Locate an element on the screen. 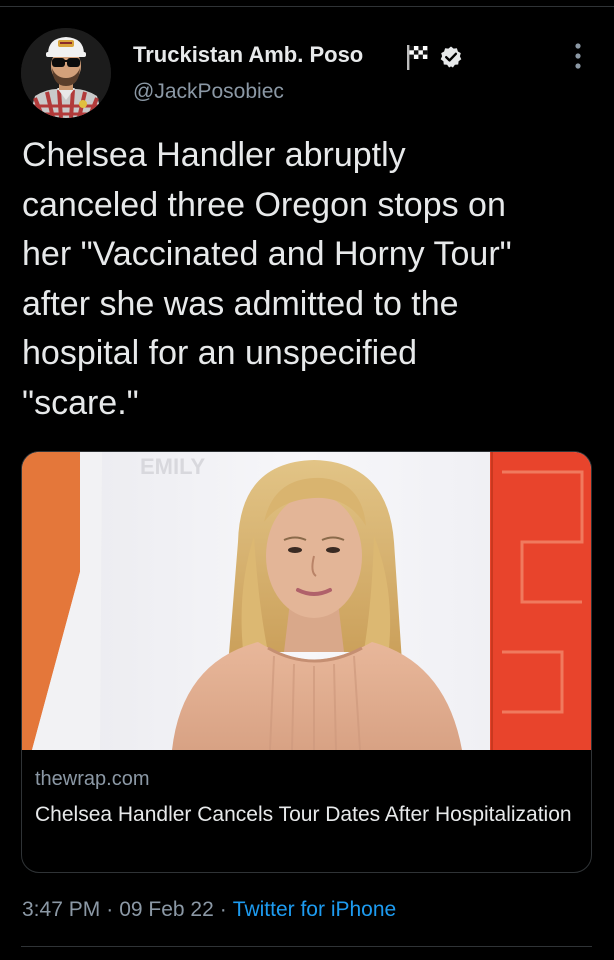 The image size is (614, 960). verified-badge-icon is located at coordinates (451, 57).